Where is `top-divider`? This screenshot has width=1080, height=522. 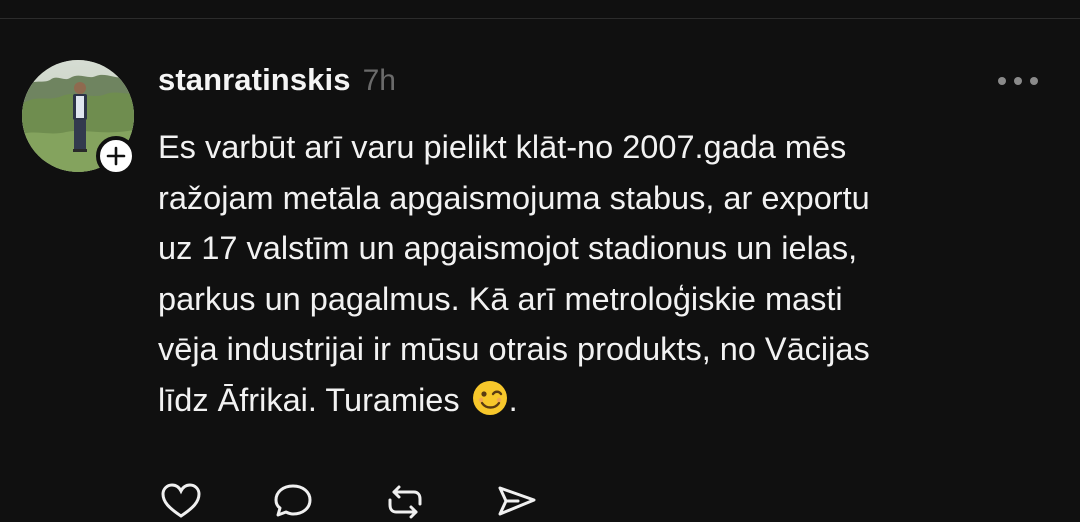 top-divider is located at coordinates (540, 18).